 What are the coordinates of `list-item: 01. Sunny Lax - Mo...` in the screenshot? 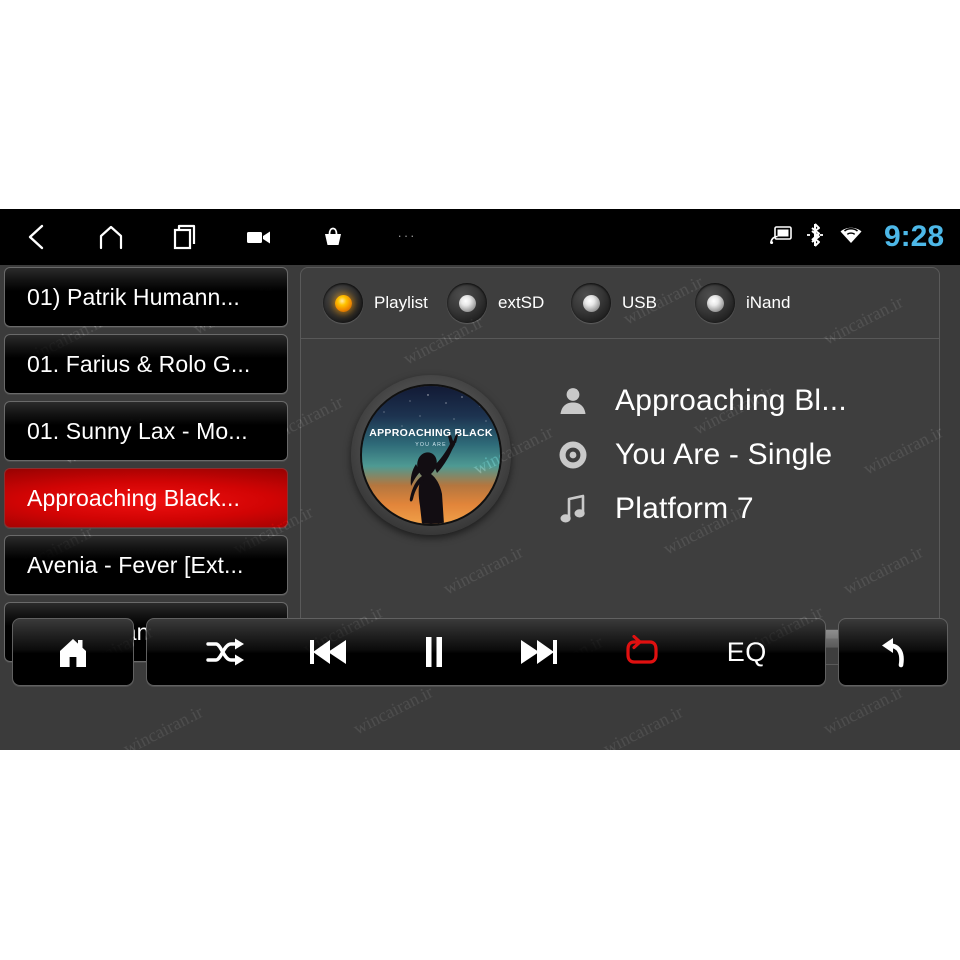 It's located at (146, 431).